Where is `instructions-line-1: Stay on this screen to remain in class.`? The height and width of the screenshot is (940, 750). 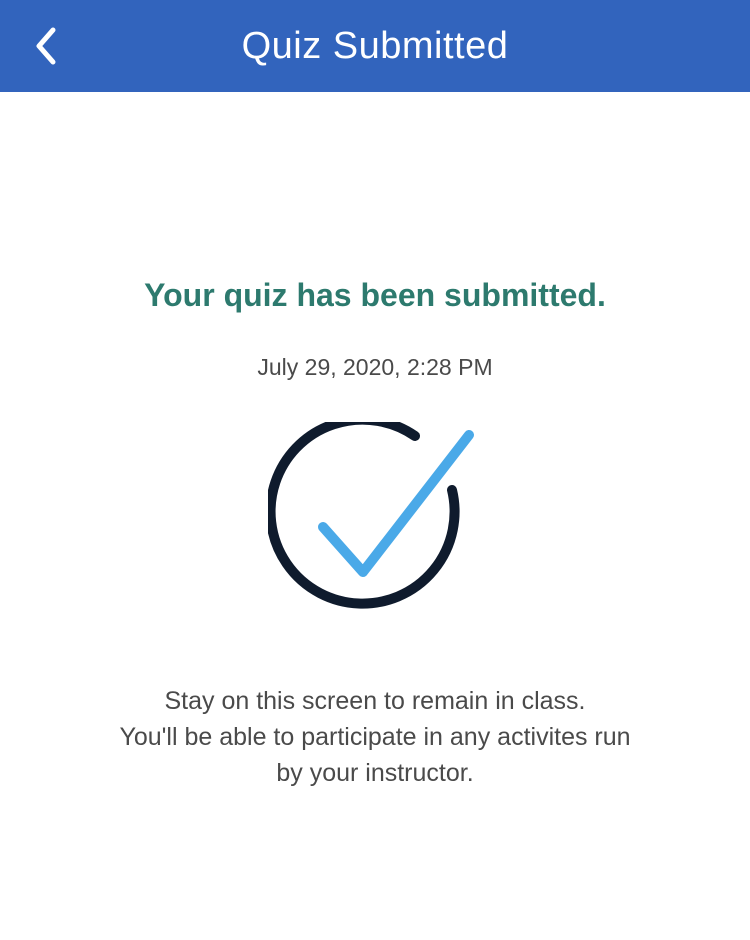
instructions-line-1: Stay on this screen to remain in class. is located at coordinates (375, 701).